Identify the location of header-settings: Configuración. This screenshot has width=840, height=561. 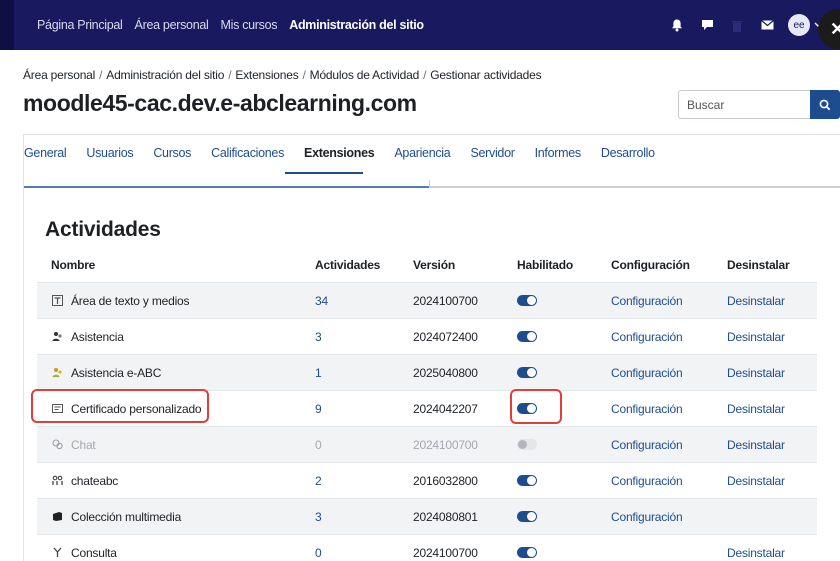
(650, 265).